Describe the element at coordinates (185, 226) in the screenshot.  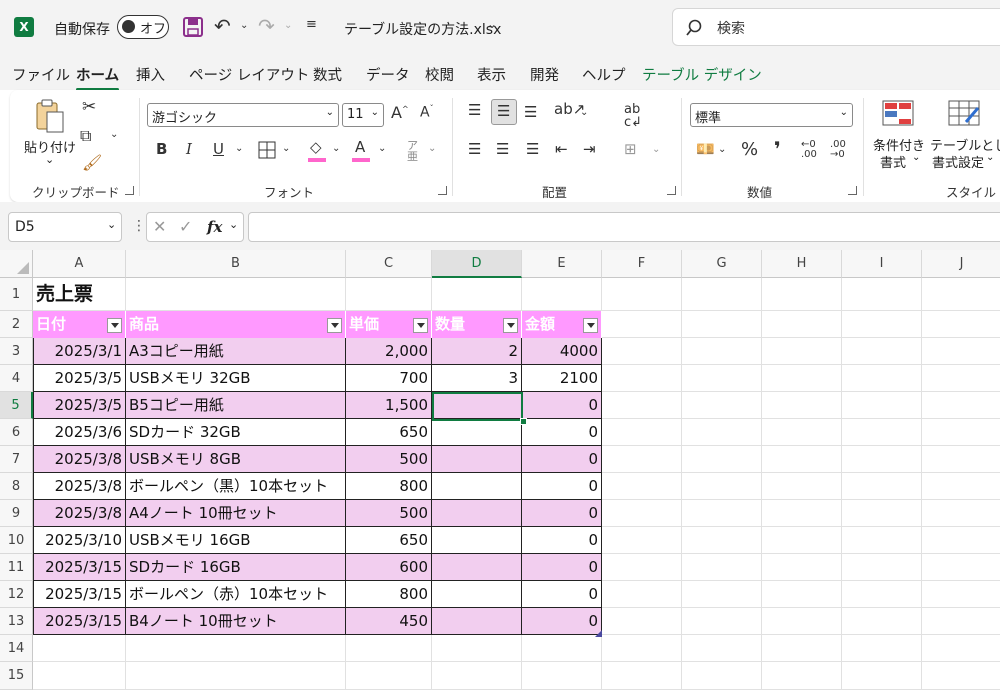
I see `enter-icon: ✓` at that location.